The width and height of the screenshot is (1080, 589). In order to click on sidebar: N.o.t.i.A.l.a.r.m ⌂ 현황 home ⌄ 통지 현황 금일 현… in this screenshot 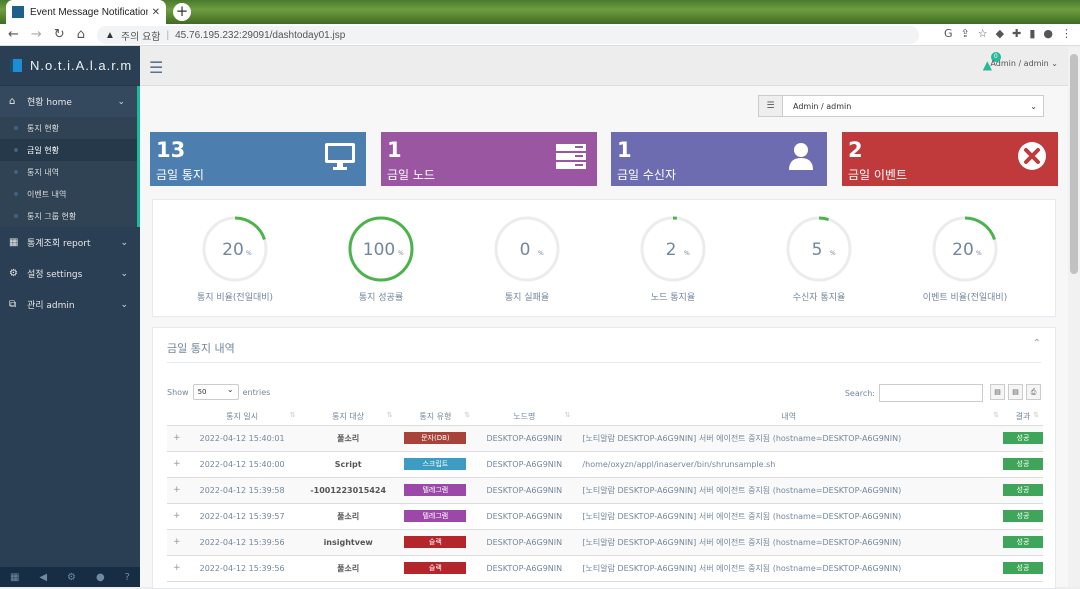, I will do `click(70, 316)`.